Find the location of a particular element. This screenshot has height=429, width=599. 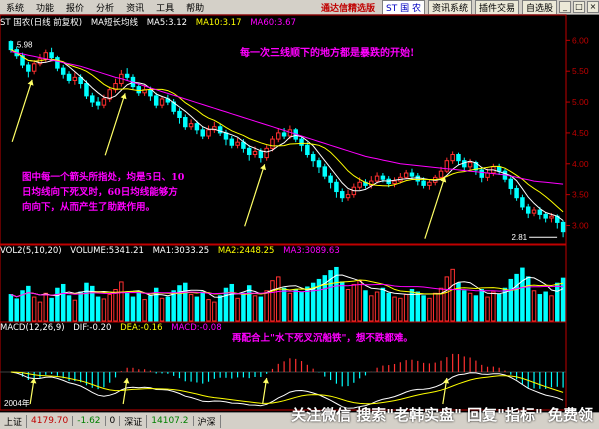

price-axis-label: 3.00 is located at coordinates (580, 225).